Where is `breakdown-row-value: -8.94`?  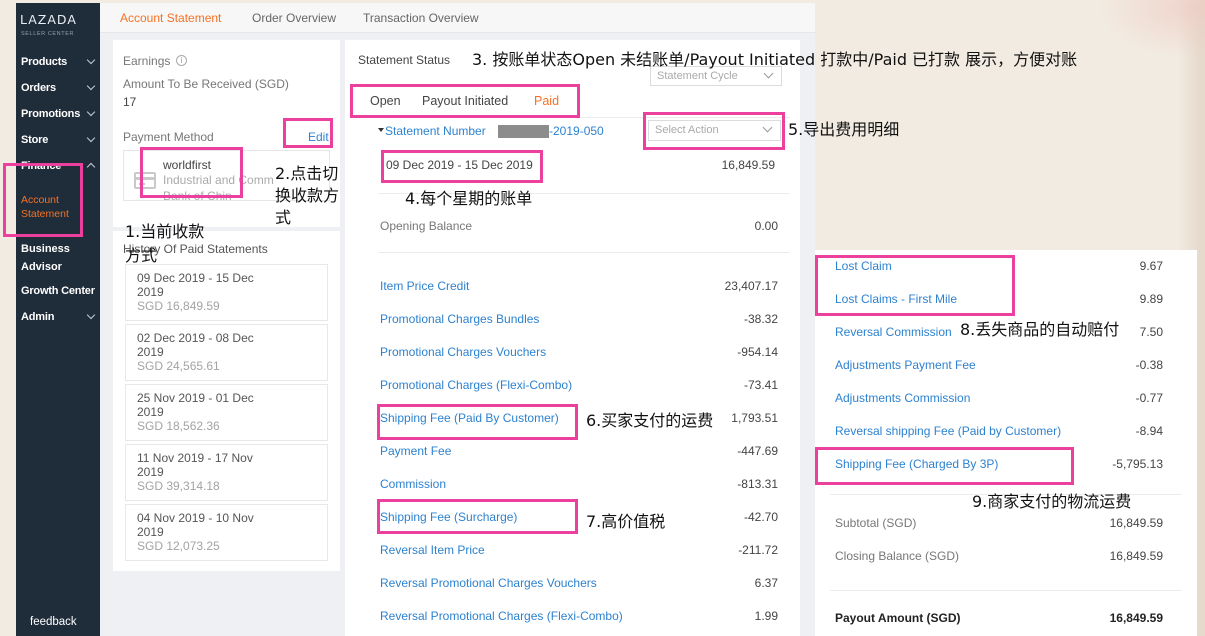
breakdown-row-value: -8.94 is located at coordinates (1149, 431).